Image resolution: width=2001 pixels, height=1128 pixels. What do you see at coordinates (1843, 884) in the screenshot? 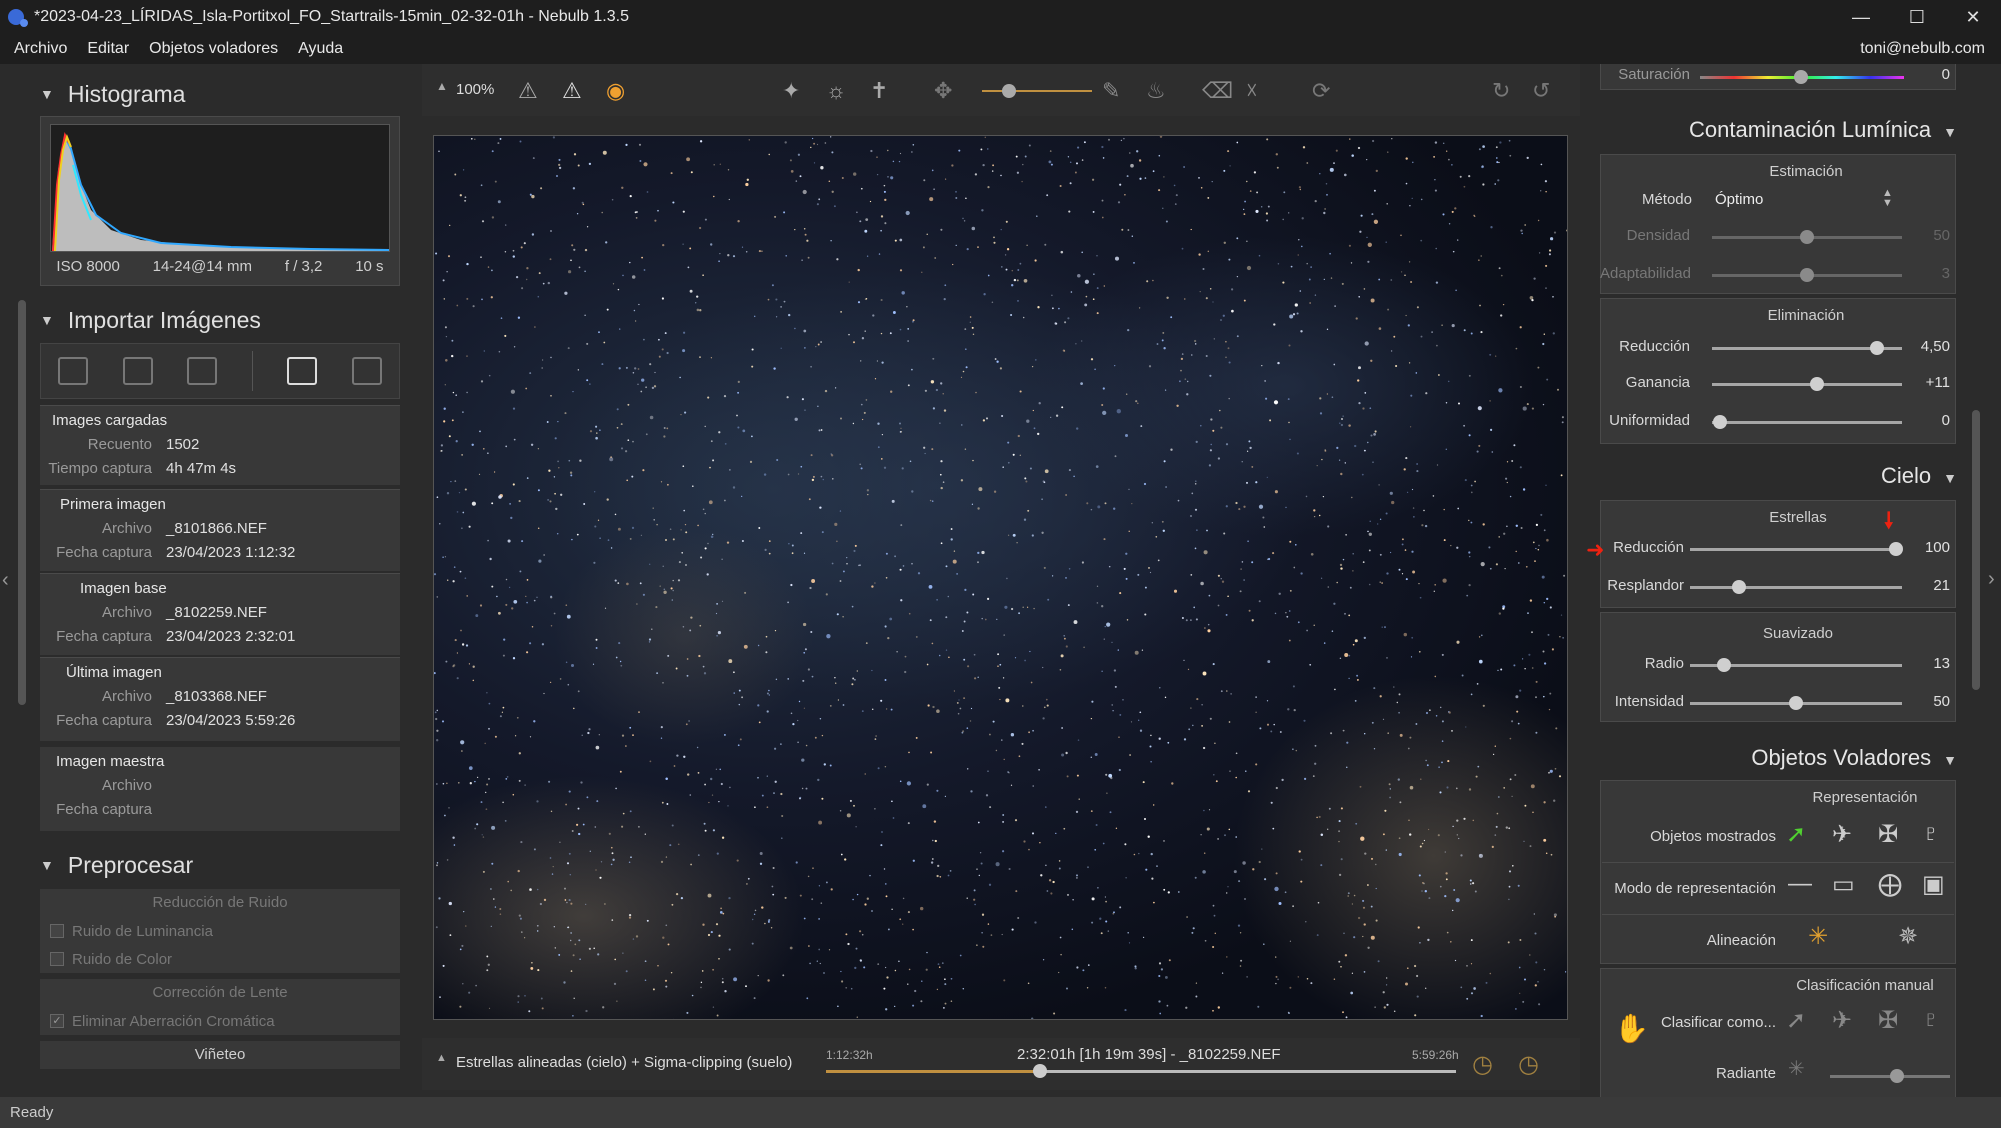
I see `rectangle-icon: ▭` at bounding box center [1843, 884].